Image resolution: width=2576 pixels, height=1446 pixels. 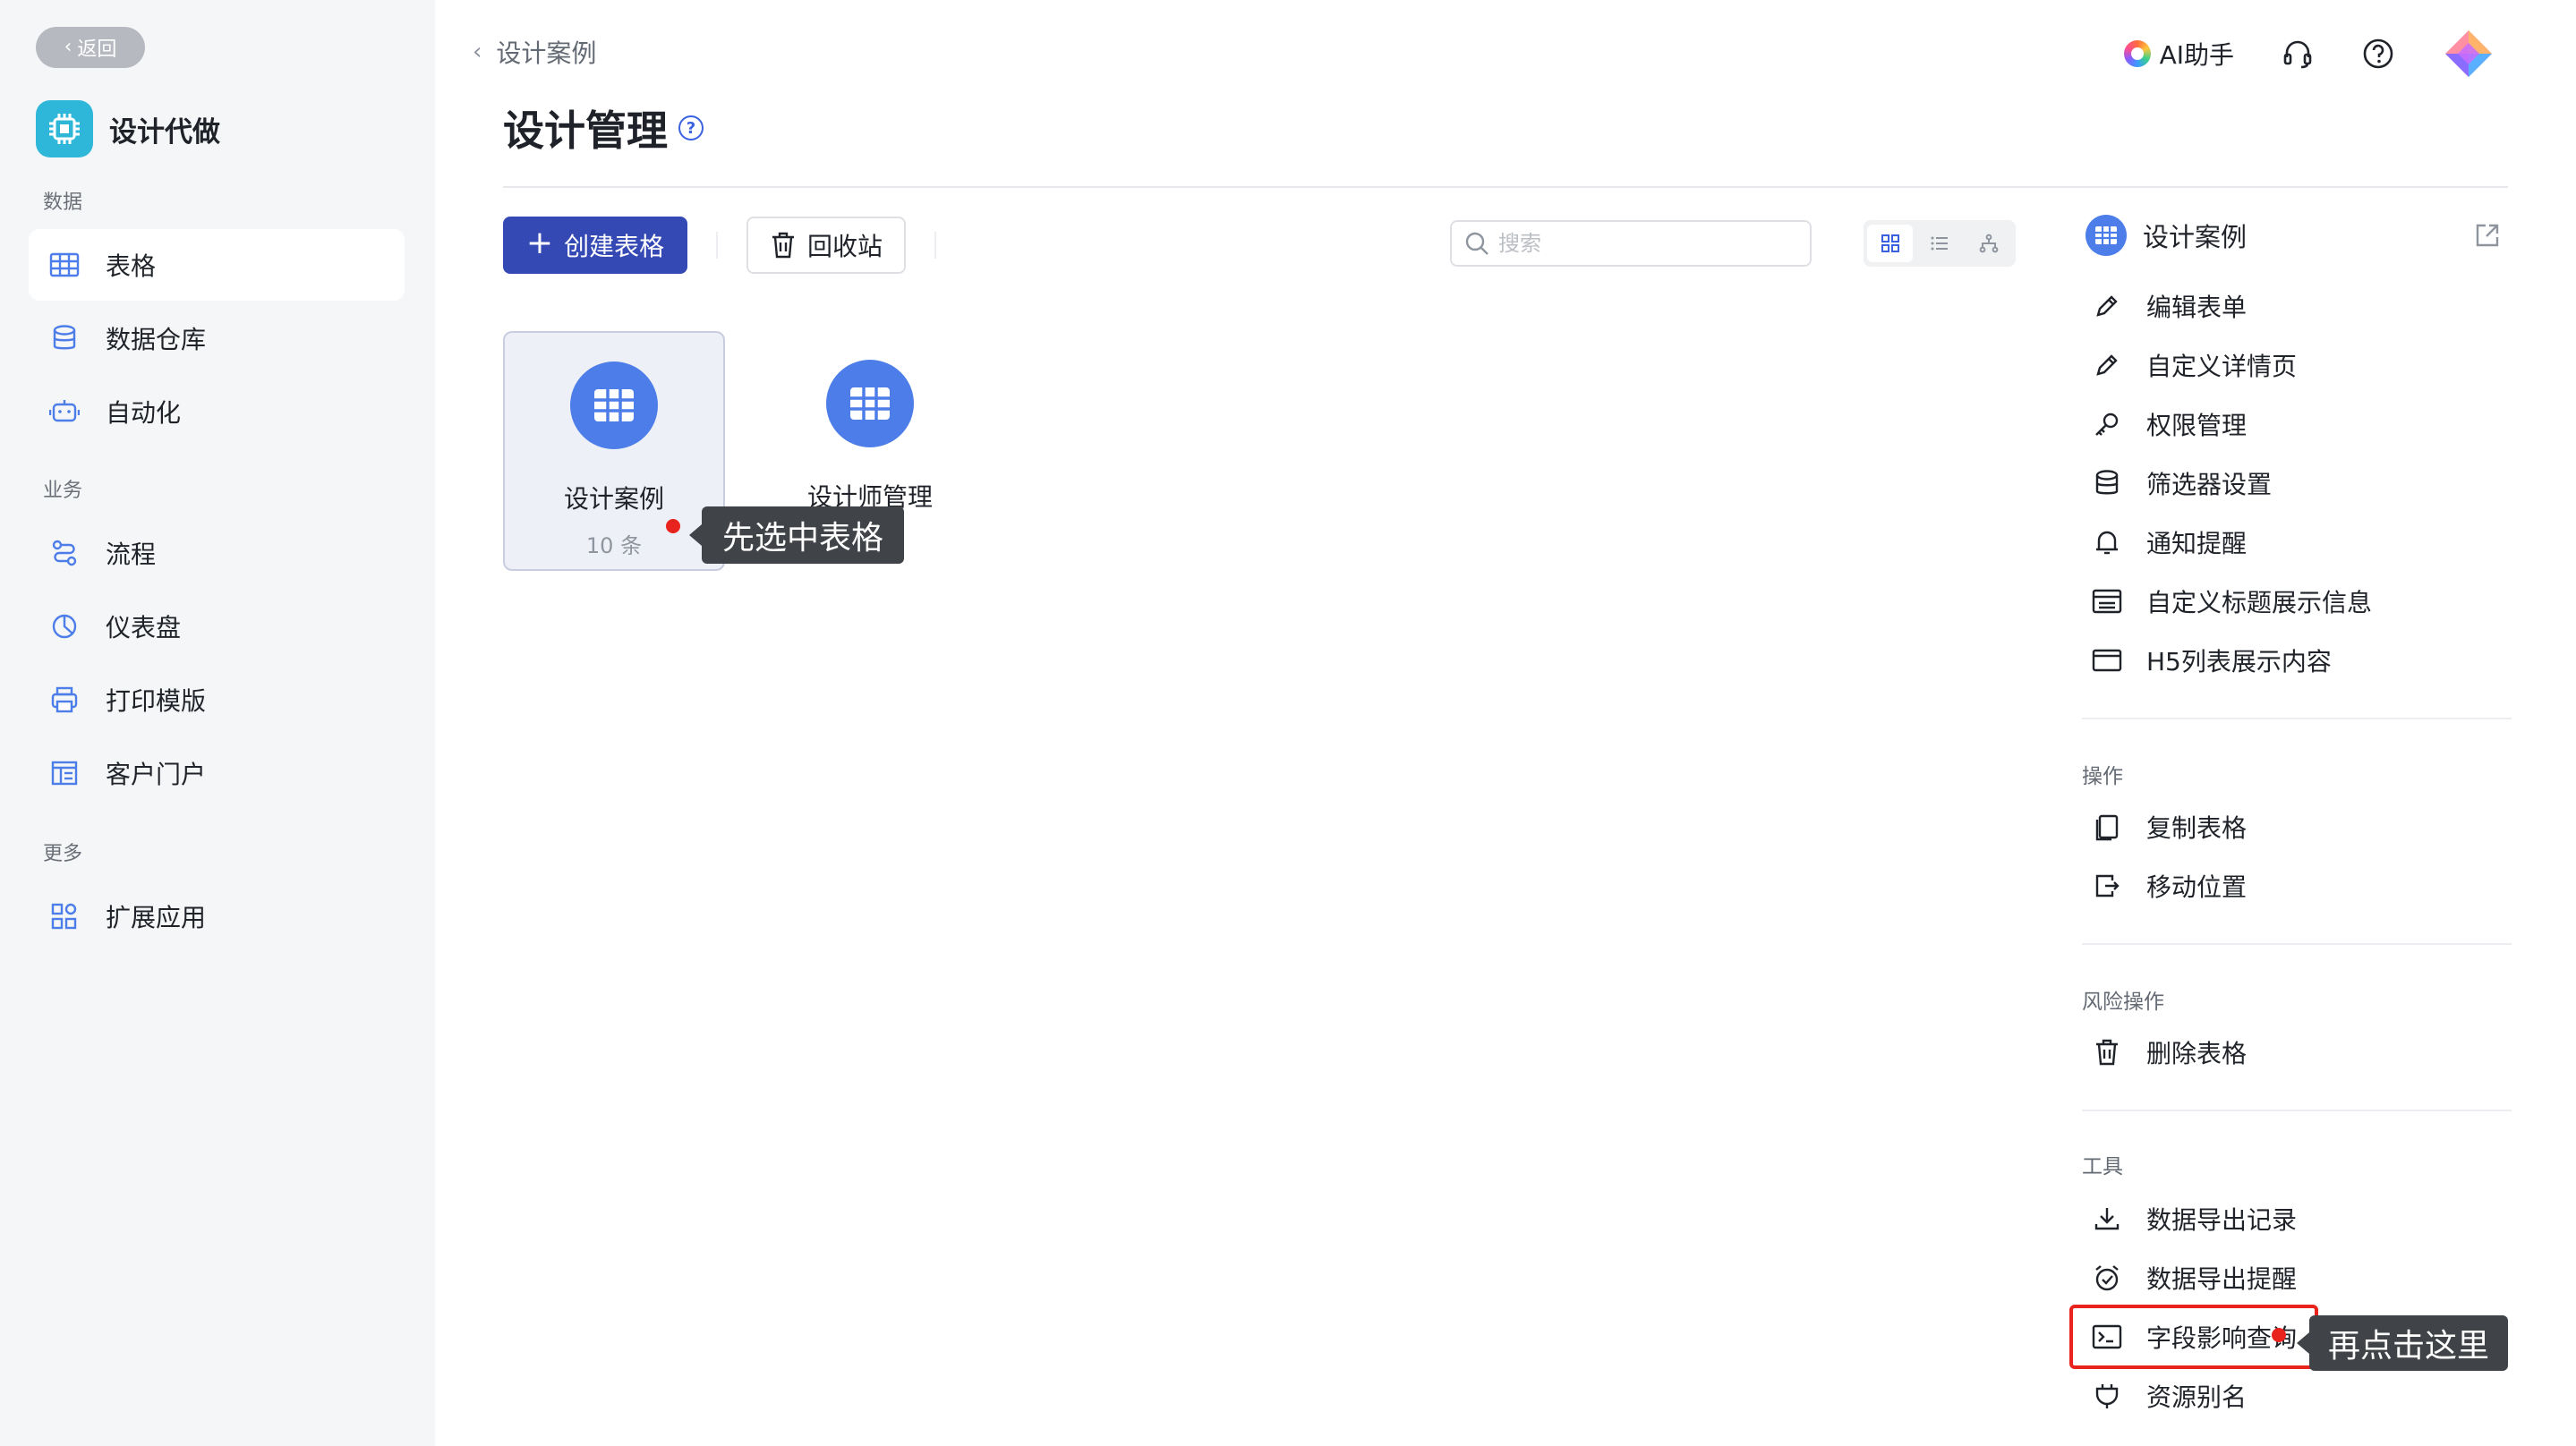 I want to click on key-icon, so click(x=2107, y=424).